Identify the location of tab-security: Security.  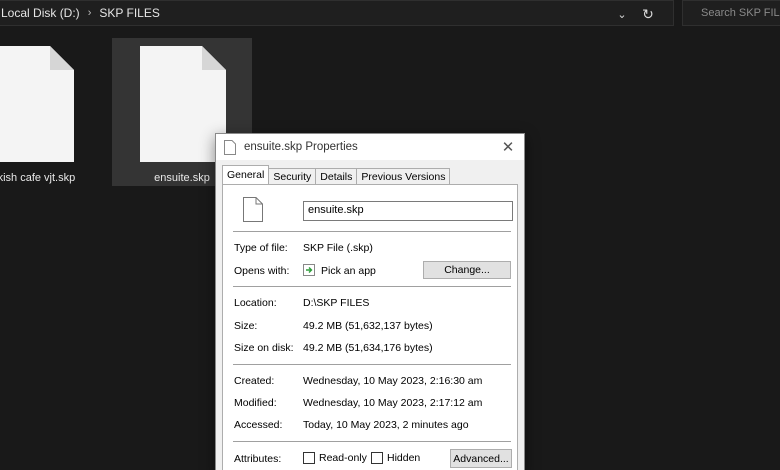
(292, 176).